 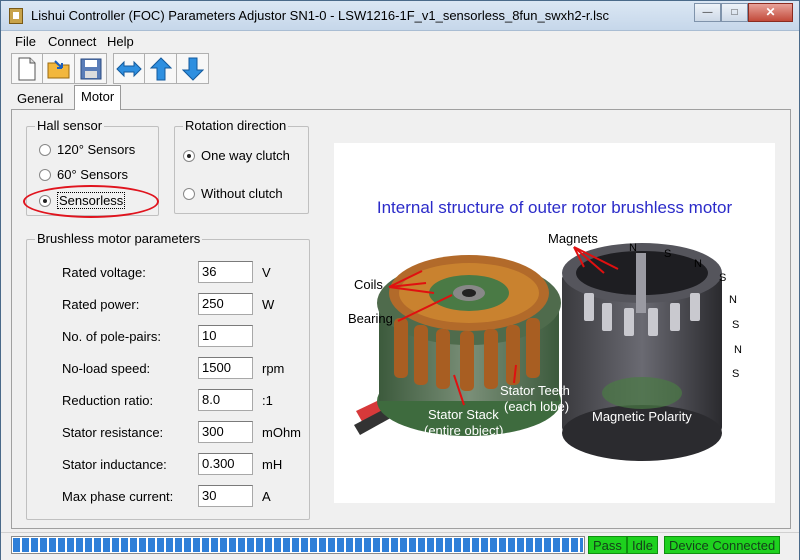 I want to click on radio-label: One way clutch, so click(x=245, y=155).